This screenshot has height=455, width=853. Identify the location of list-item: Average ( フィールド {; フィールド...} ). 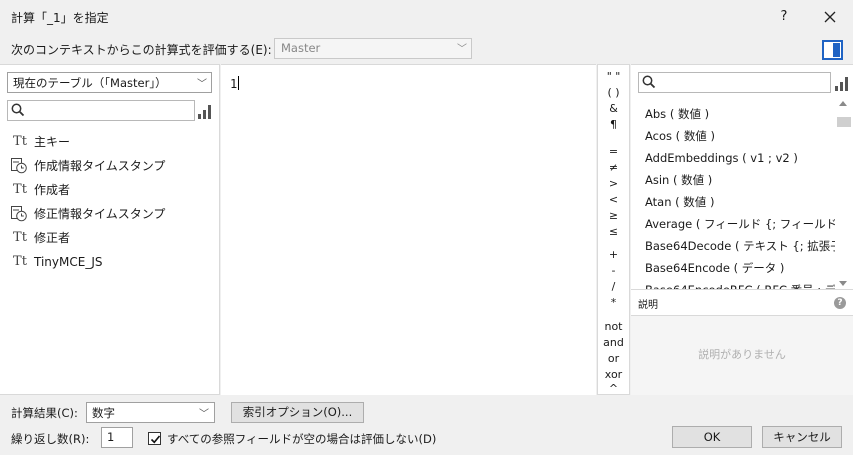
(740, 224).